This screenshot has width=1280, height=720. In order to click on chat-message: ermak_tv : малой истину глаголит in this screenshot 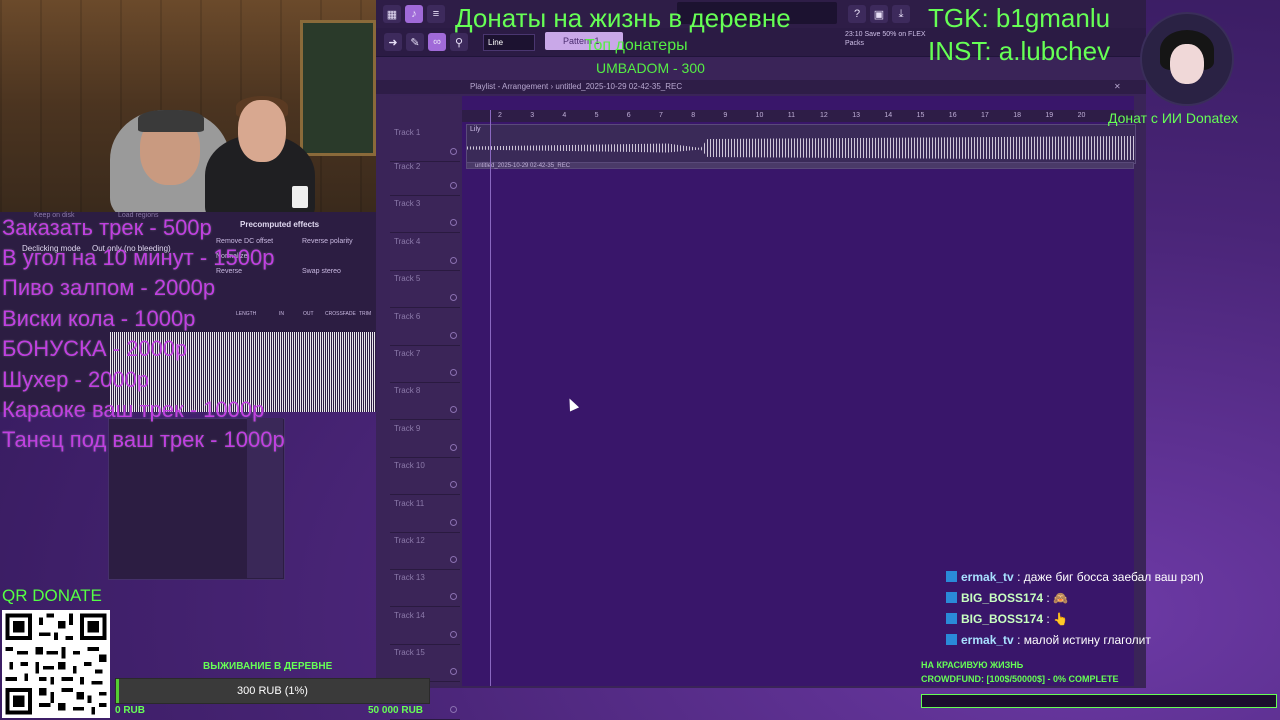, I will do `click(1048, 642)`.